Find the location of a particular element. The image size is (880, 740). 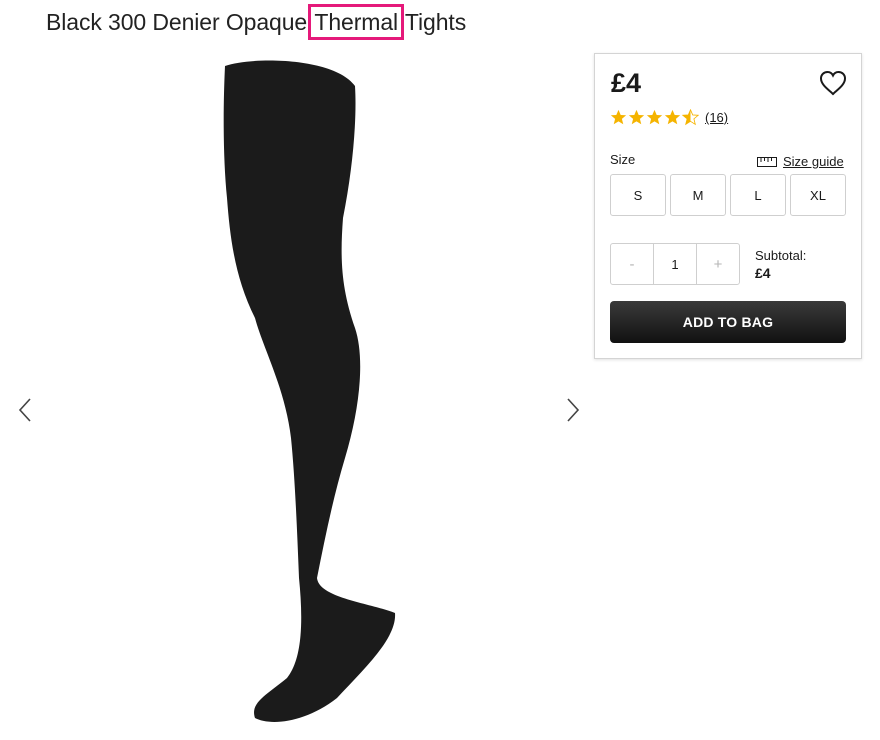

size-button-l: L is located at coordinates (758, 195).